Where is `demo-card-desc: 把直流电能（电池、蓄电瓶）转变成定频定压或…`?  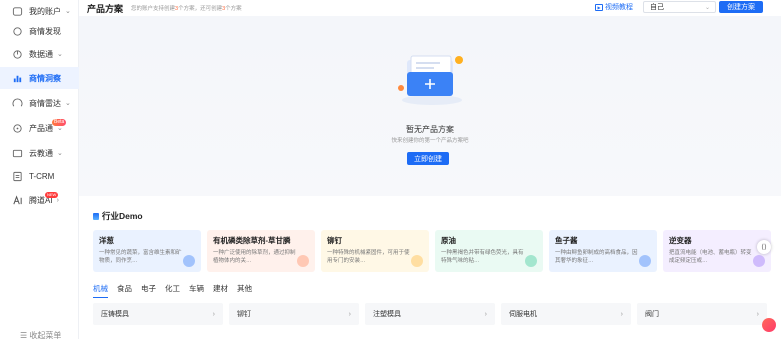
demo-card-desc: 把直流电能（电池、蓄电瓶）转变成定频定压或… is located at coordinates (710, 257).